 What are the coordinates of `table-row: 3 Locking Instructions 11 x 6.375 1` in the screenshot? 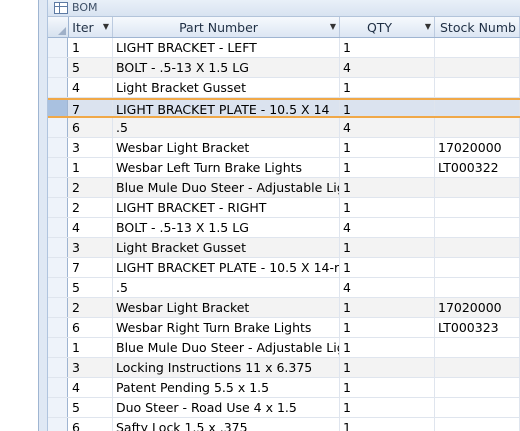 It's located at (284, 368).